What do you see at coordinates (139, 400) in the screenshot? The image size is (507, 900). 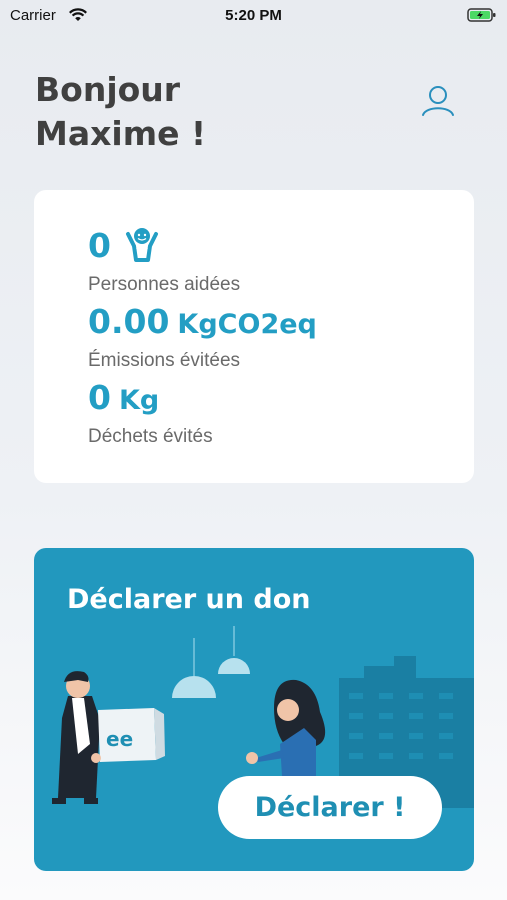 I see `waste-unit: Kg` at bounding box center [139, 400].